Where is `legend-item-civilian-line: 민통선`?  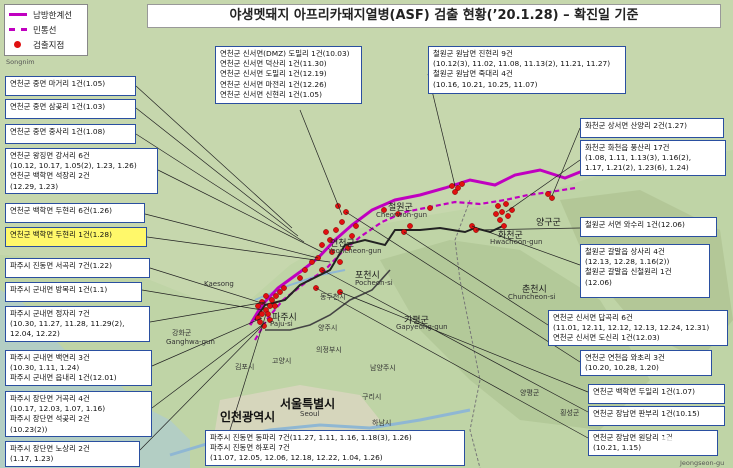 legend-item-civilian-line: 민통선 is located at coordinates (46, 29).